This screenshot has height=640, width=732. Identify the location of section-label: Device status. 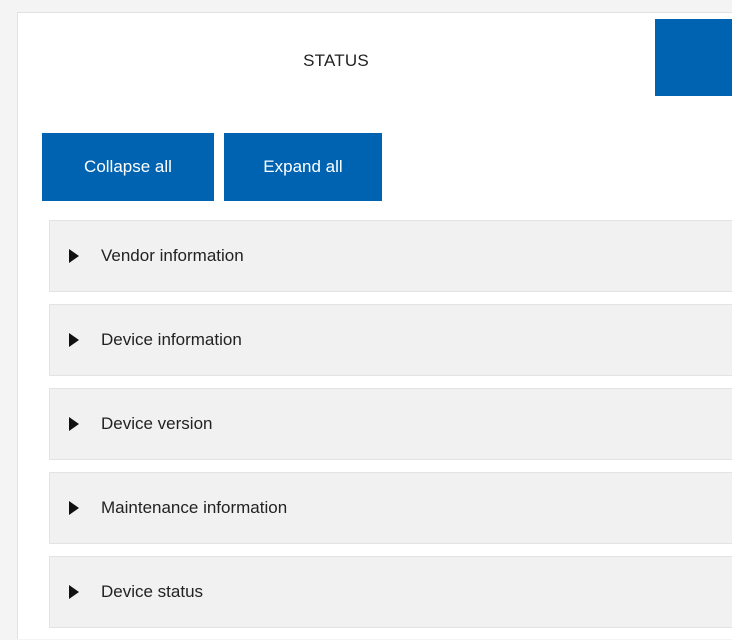
(152, 591).